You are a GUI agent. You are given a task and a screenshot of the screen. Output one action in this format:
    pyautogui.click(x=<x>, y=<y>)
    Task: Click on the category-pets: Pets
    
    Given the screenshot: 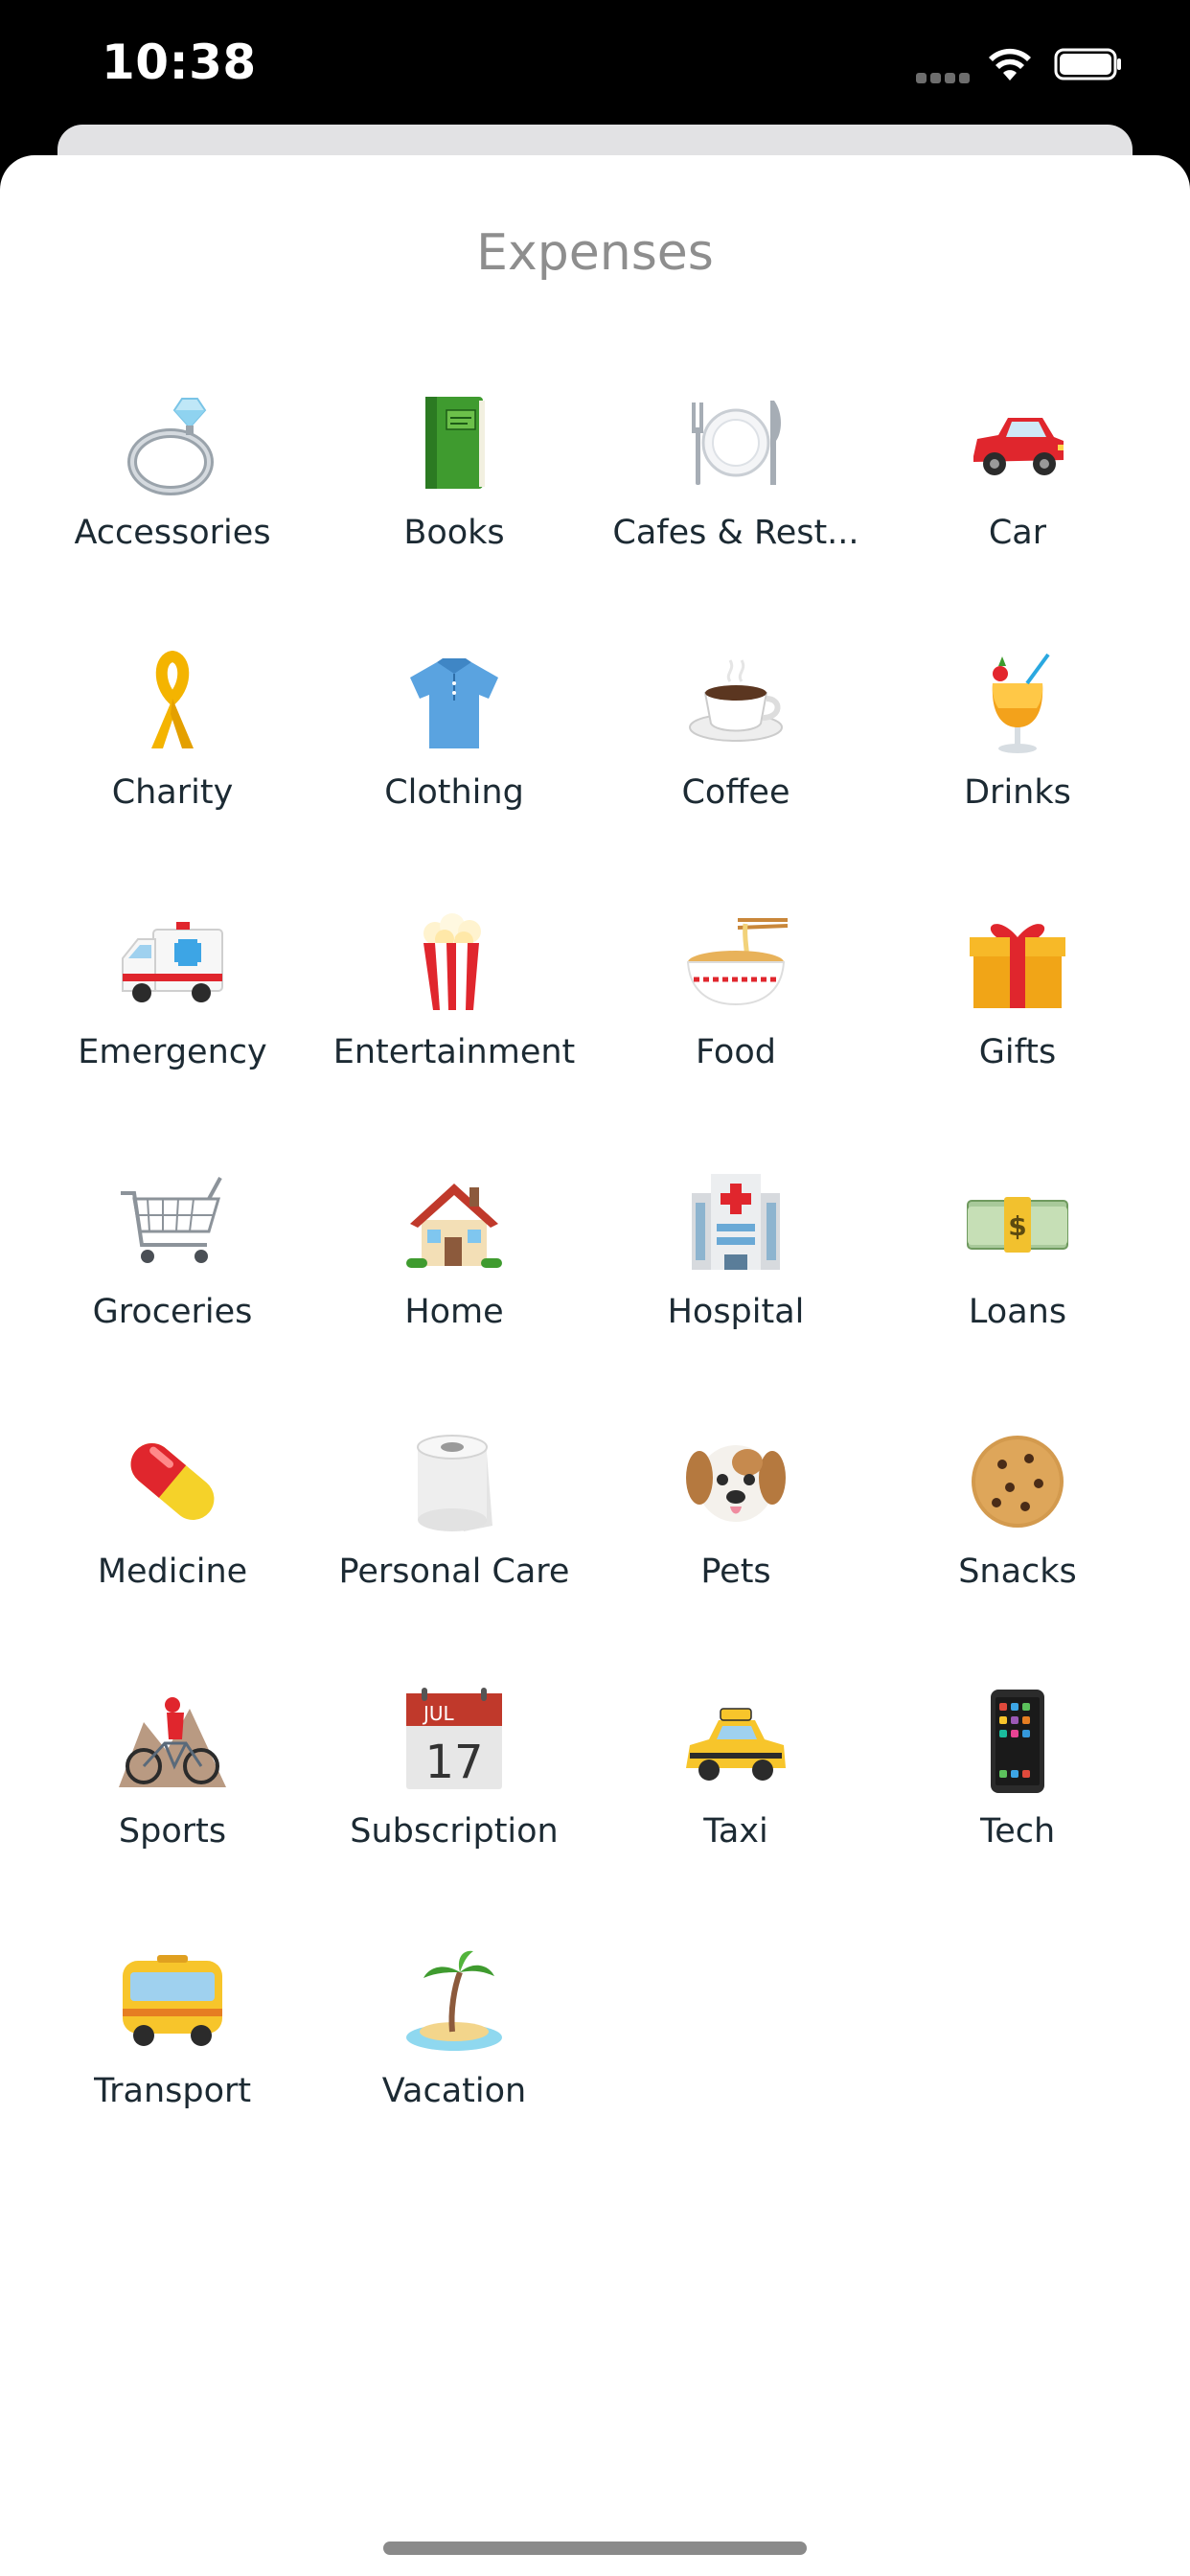 What is the action you would take?
    pyautogui.click(x=736, y=1535)
    